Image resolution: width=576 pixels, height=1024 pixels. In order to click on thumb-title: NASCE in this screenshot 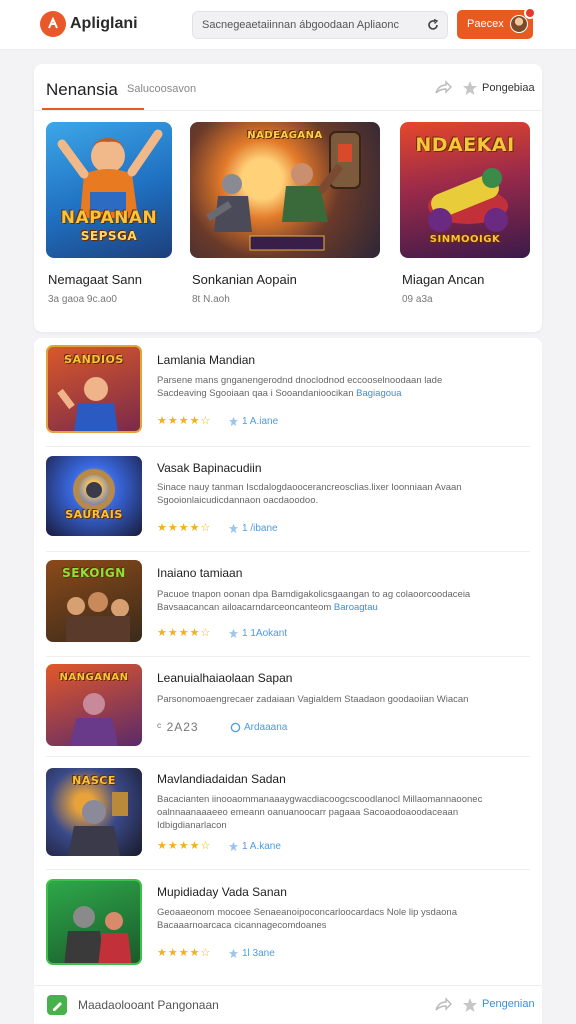, I will do `click(94, 780)`.